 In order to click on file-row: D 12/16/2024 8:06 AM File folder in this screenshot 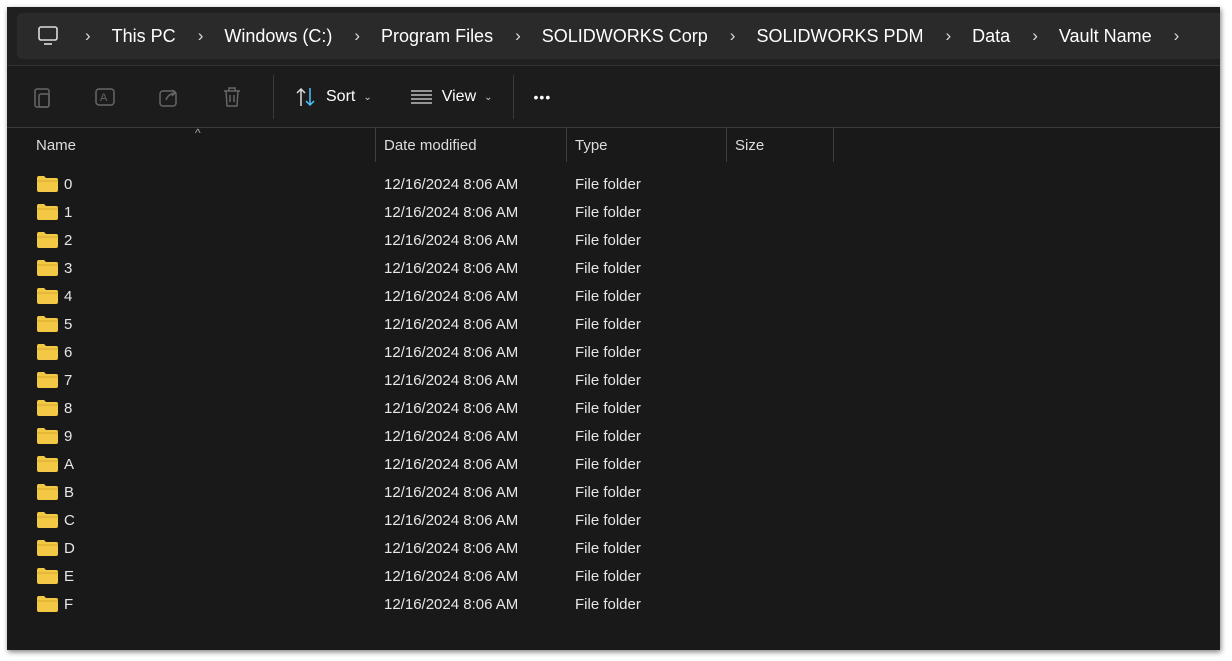, I will do `click(613, 548)`.